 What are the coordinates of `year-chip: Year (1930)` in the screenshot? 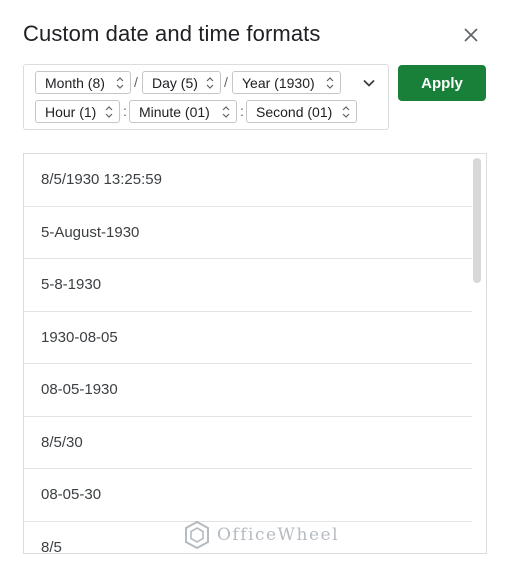 It's located at (286, 82).